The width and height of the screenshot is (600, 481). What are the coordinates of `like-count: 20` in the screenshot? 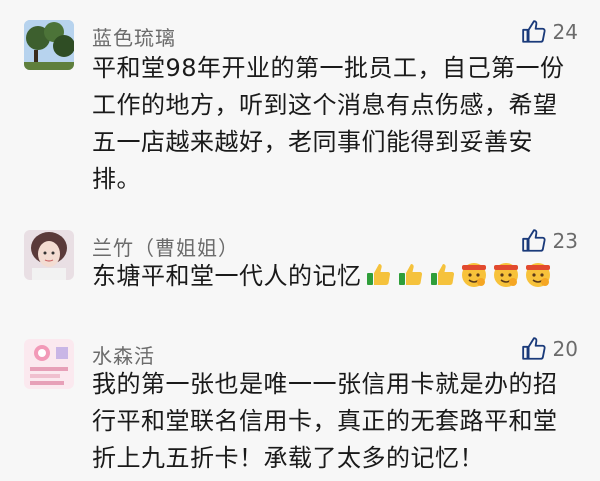 It's located at (565, 349).